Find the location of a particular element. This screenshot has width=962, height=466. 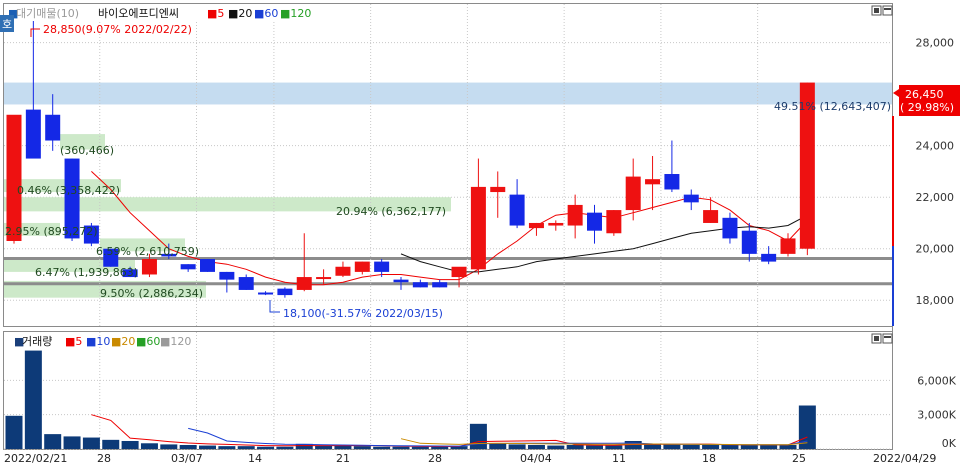

volume-profile-label: 0.46% (3,358,422) is located at coordinates (68, 190).